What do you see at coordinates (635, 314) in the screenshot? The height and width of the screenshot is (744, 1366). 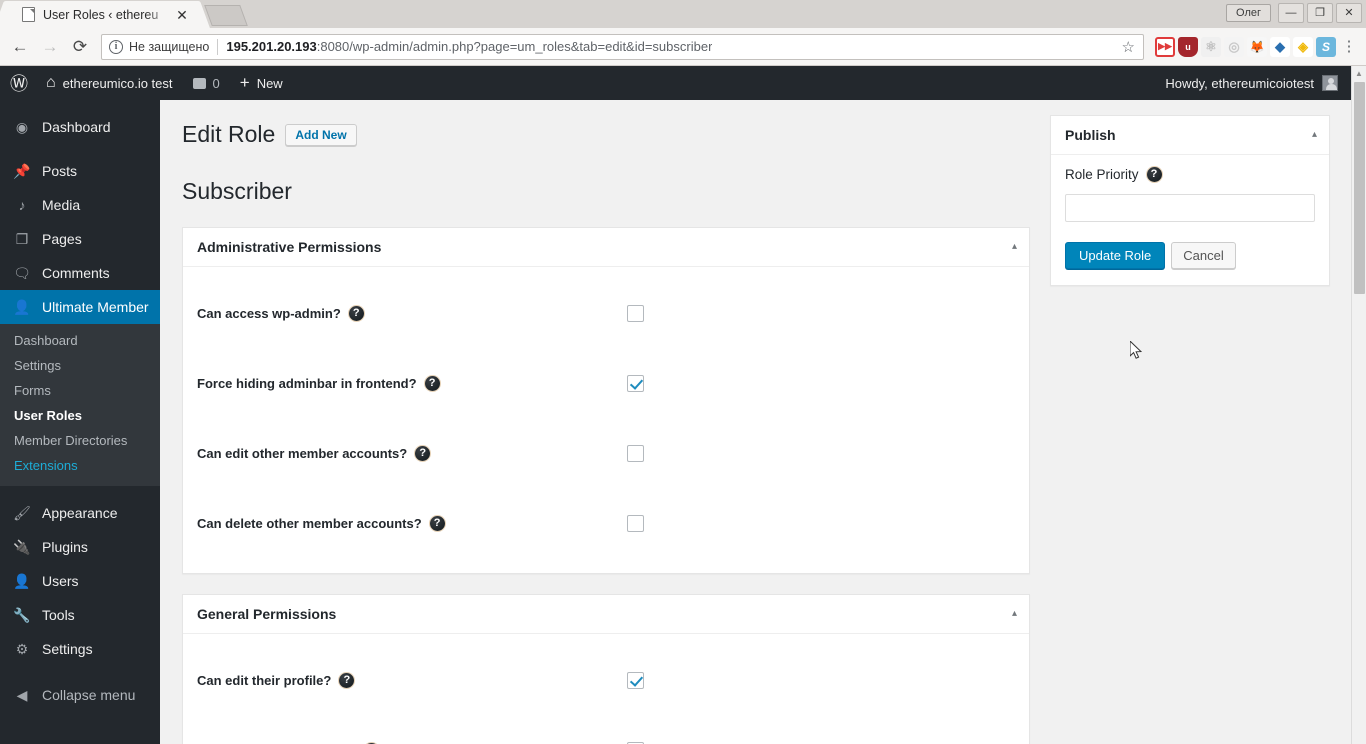 I see `checkbox-can-access-wp-admin` at bounding box center [635, 314].